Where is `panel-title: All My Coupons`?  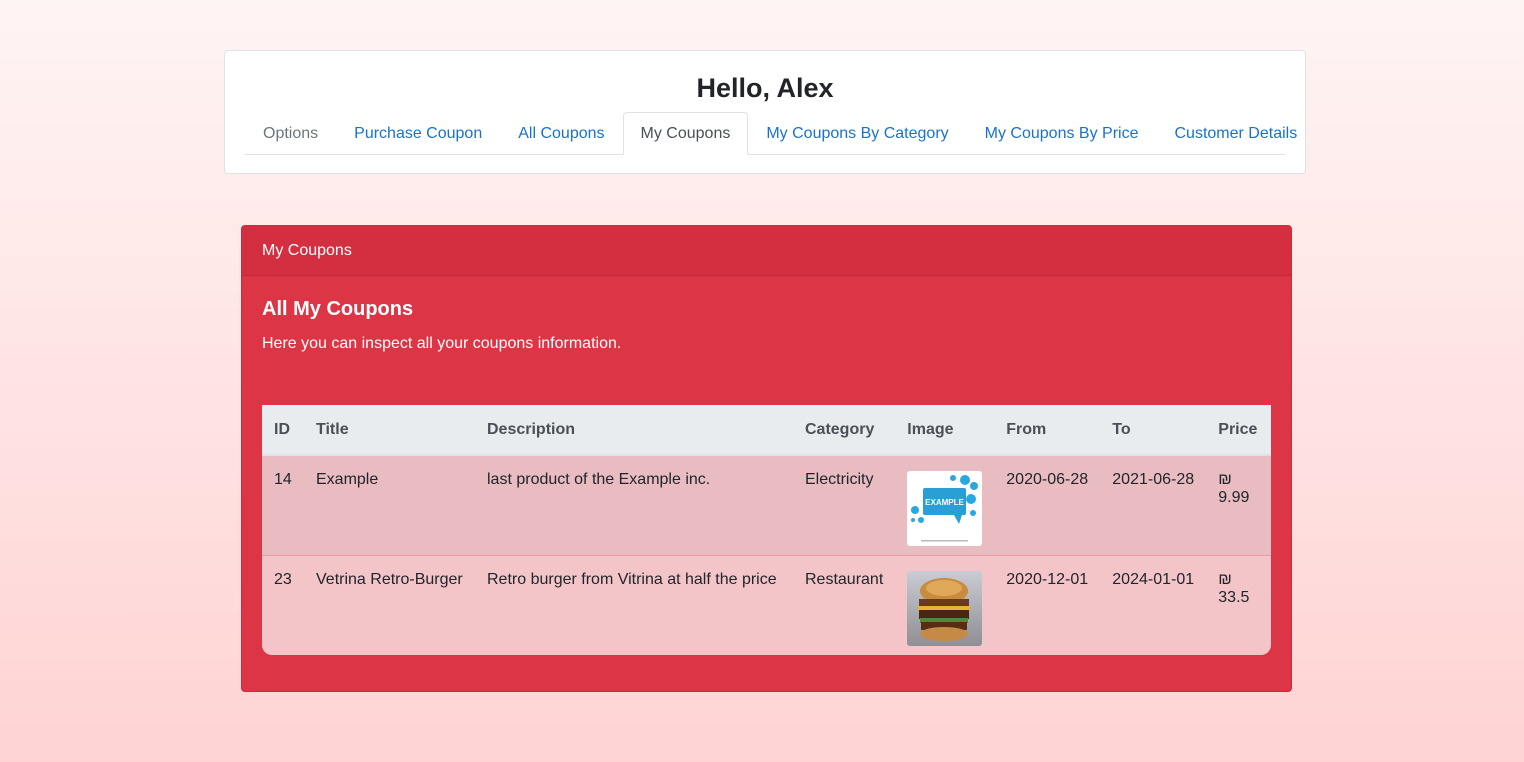
panel-title: All My Coupons is located at coordinates (338, 309).